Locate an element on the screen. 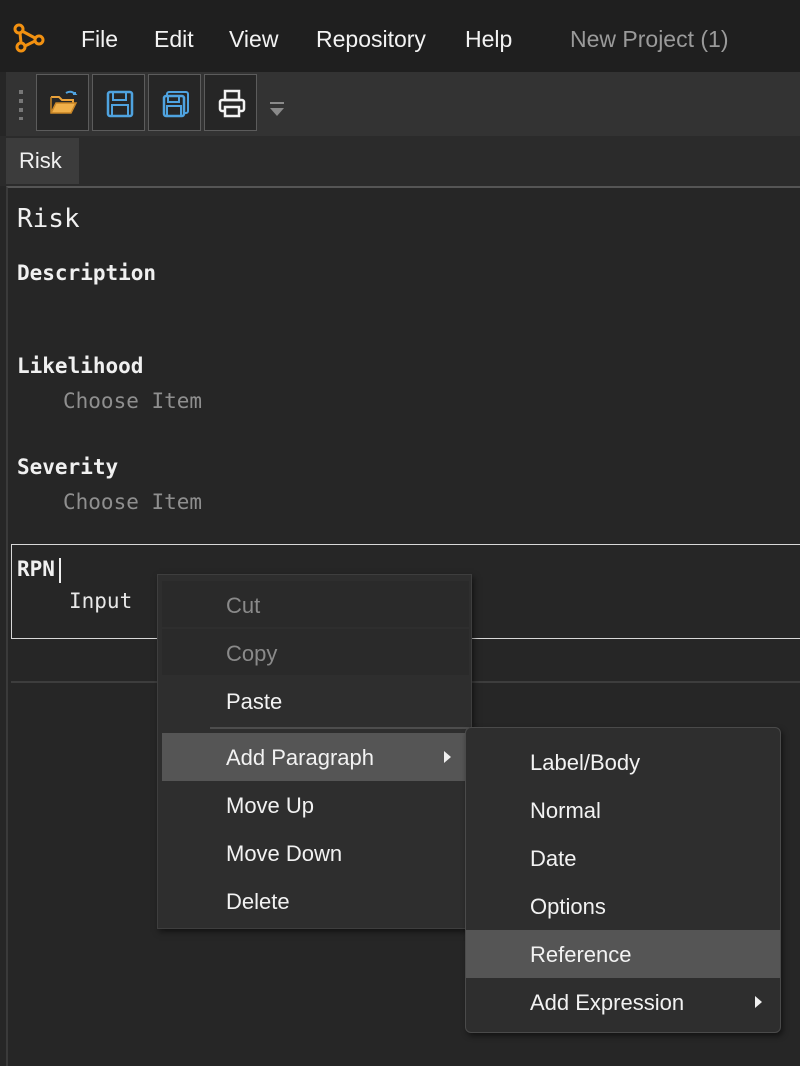  menu-item-delete: Delete is located at coordinates (315, 900).